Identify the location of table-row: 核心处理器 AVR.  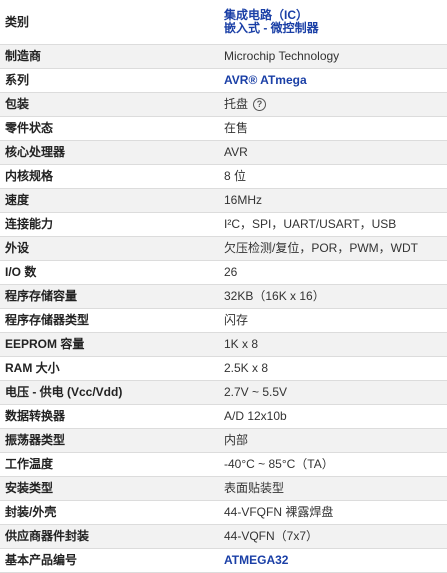
(223, 152).